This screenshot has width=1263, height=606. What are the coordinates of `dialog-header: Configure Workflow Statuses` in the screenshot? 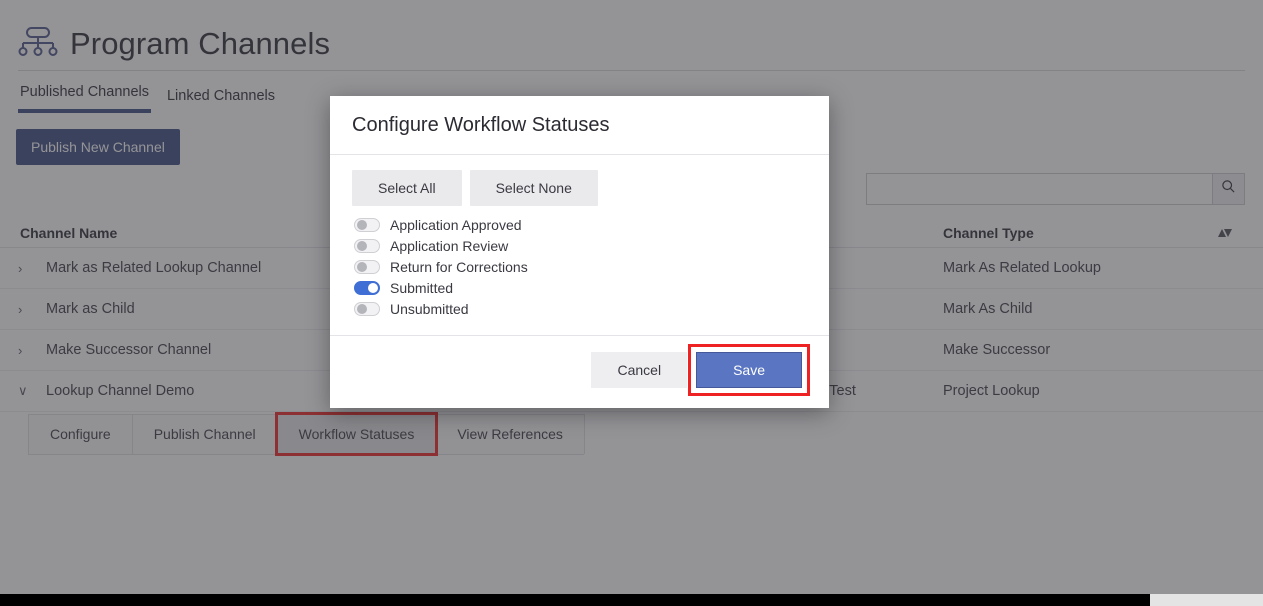 It's located at (579, 125).